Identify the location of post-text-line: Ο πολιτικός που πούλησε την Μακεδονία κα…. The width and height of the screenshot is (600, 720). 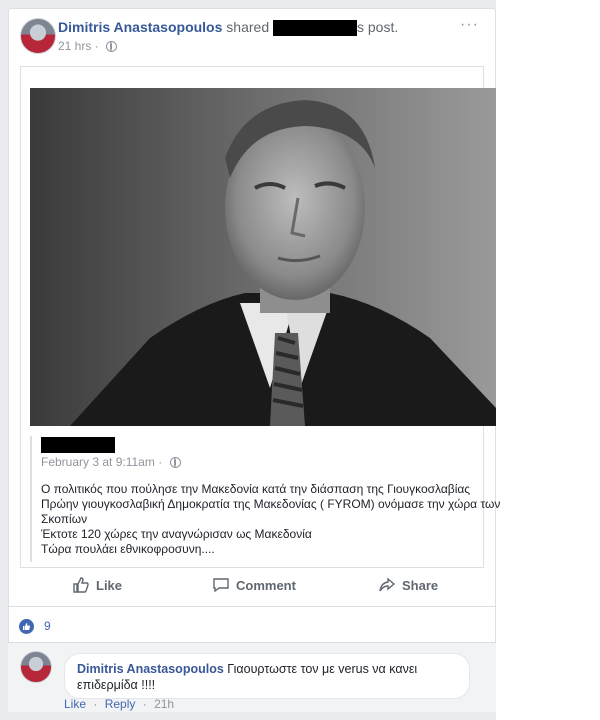
(256, 489).